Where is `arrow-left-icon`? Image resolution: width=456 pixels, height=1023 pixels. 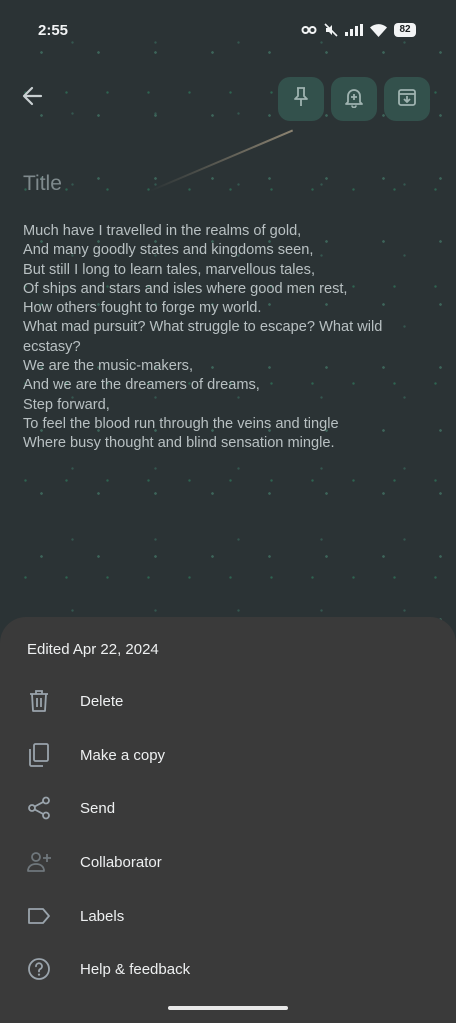 arrow-left-icon is located at coordinates (32, 98).